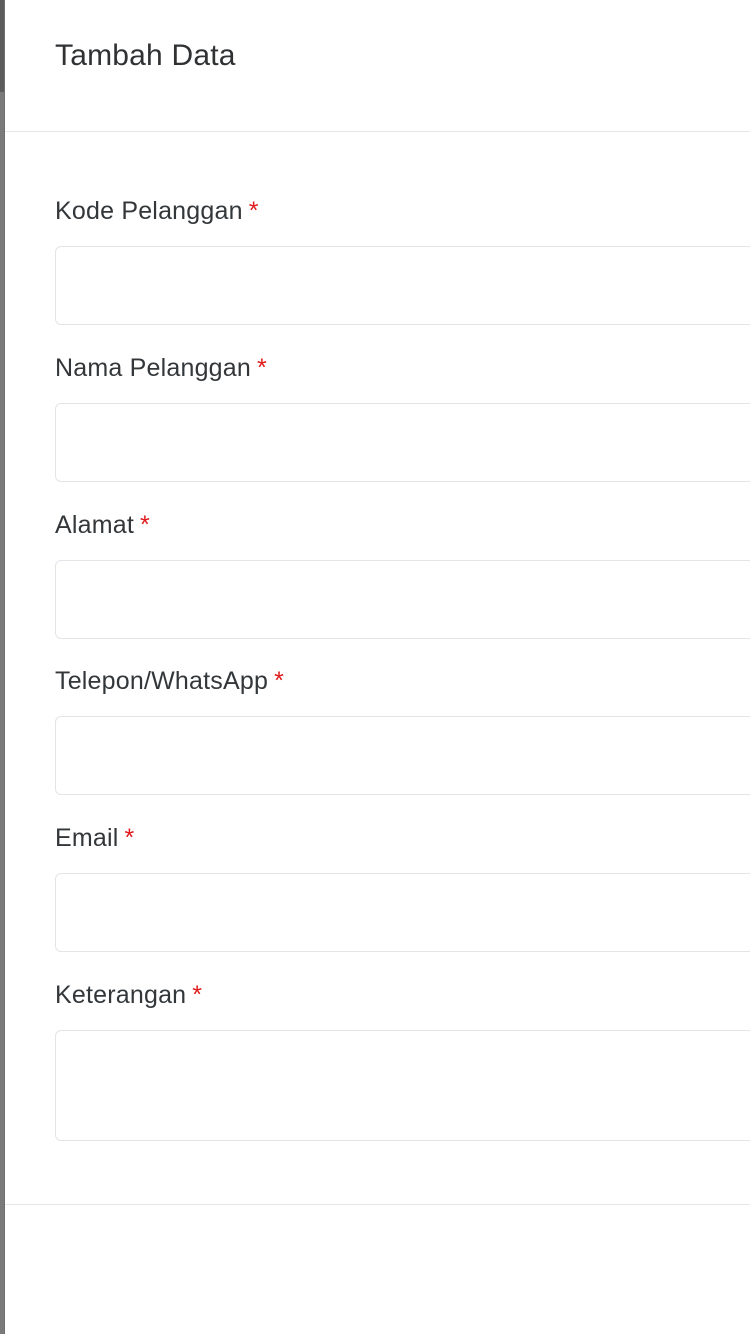 This screenshot has width=750, height=1334. What do you see at coordinates (402, 681) in the screenshot?
I see `telepon-whatsapp-label: Telepon/WhatsApp *` at bounding box center [402, 681].